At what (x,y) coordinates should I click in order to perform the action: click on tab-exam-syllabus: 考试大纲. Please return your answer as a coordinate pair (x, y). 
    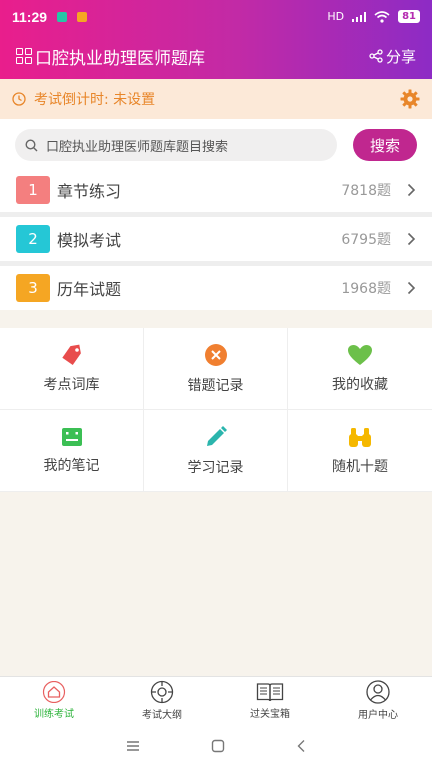
    Looking at the image, I should click on (162, 700).